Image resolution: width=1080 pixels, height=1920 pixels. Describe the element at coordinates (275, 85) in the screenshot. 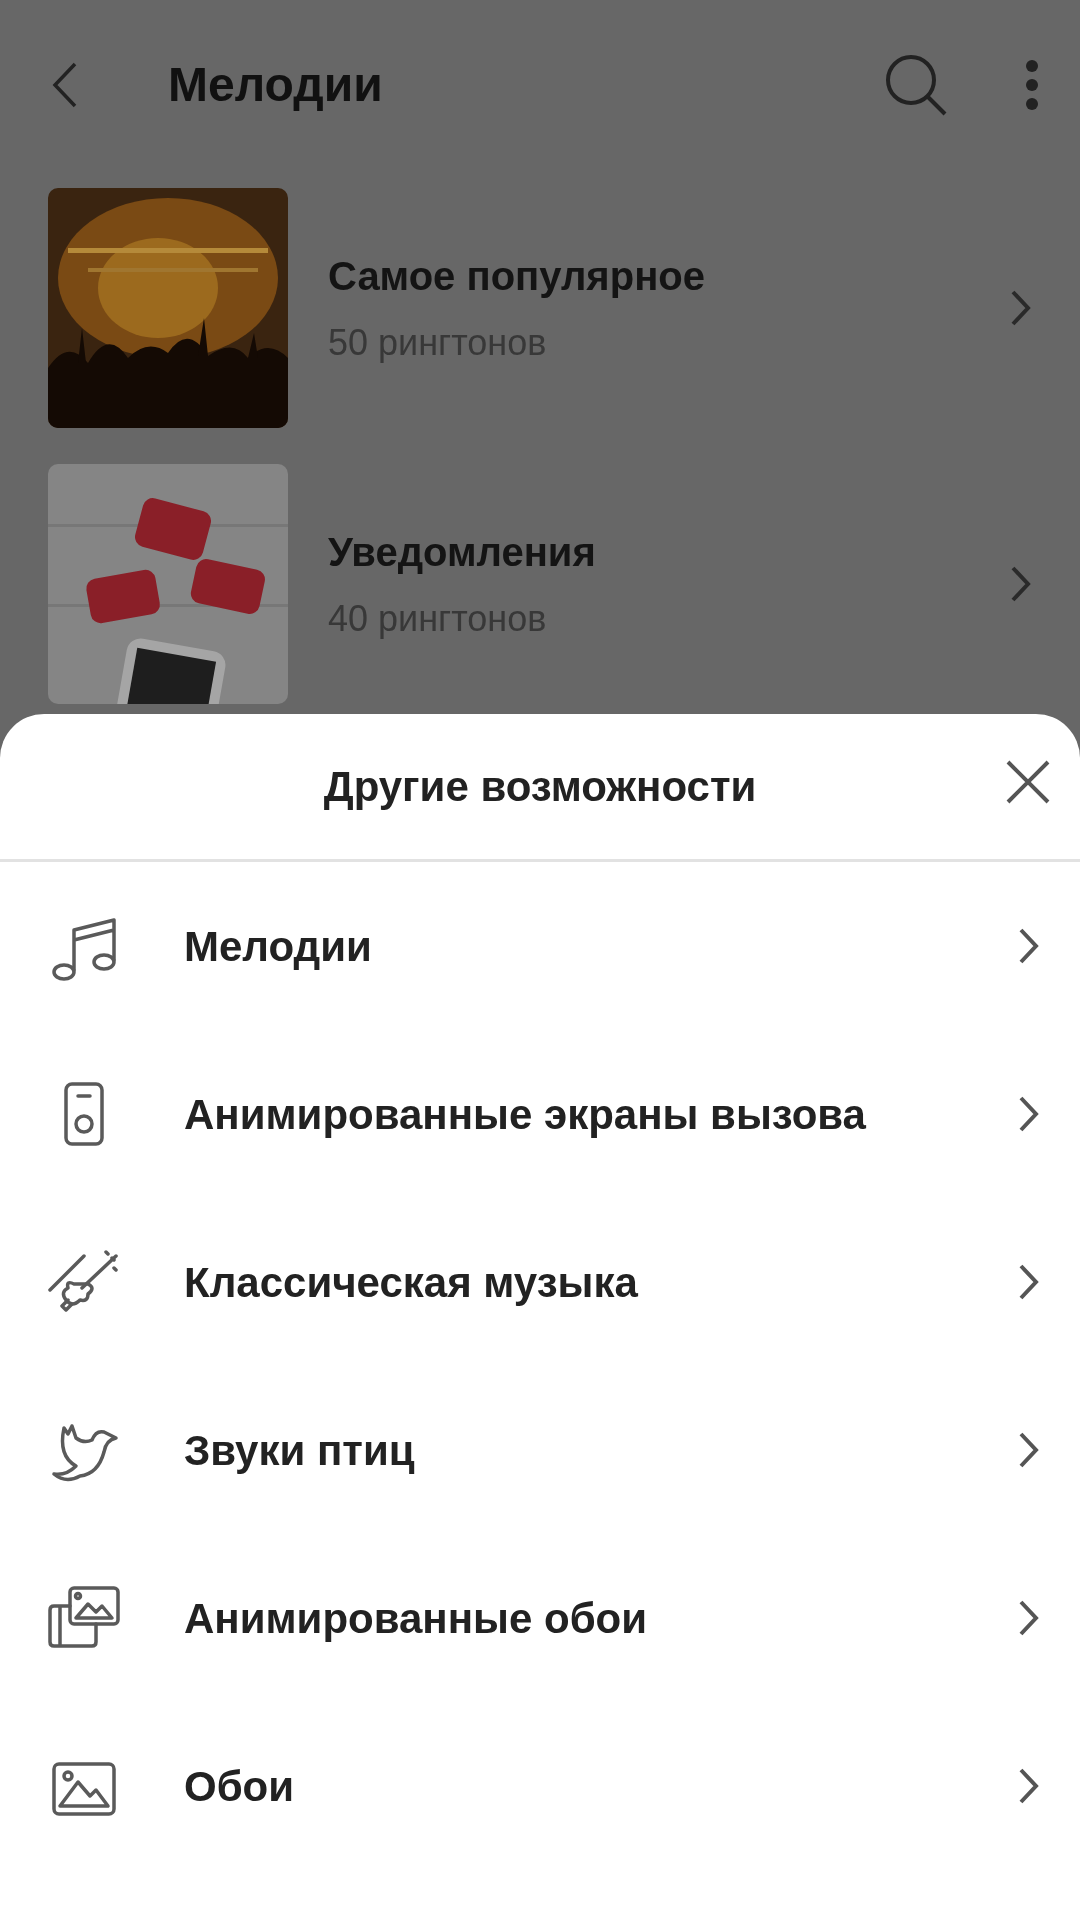

I see `screen-title: Мелодии` at that location.